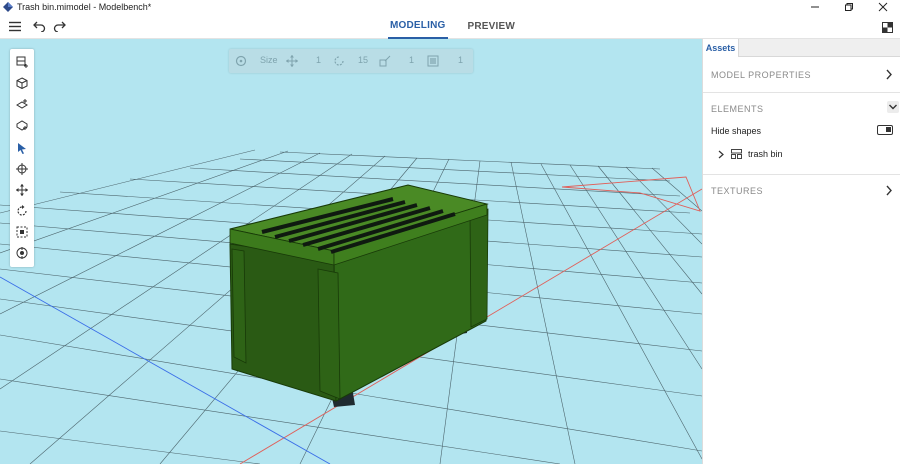 This screenshot has height=464, width=900. I want to click on add-plane-icon, so click(22, 104).